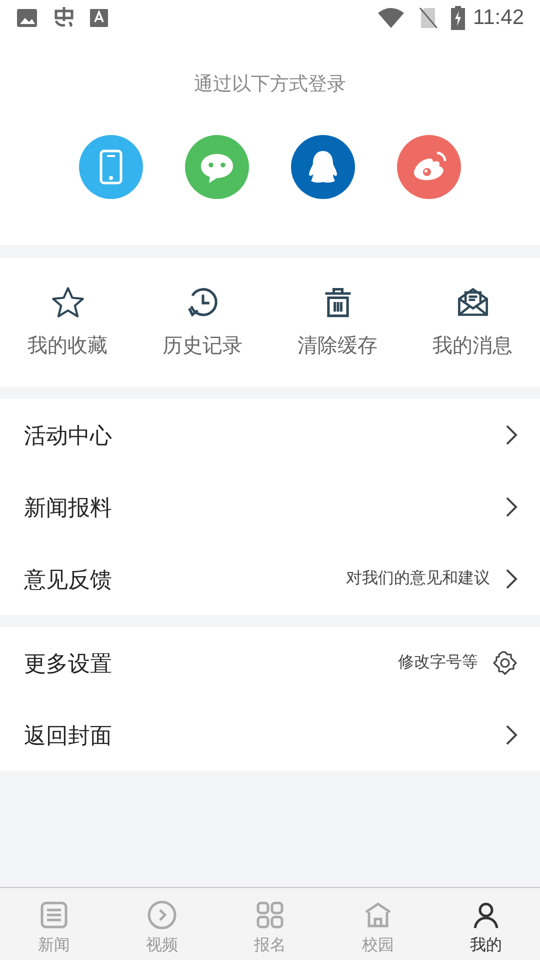 Image resolution: width=540 pixels, height=960 pixels. Describe the element at coordinates (54, 915) in the screenshot. I see `news-icon` at that location.